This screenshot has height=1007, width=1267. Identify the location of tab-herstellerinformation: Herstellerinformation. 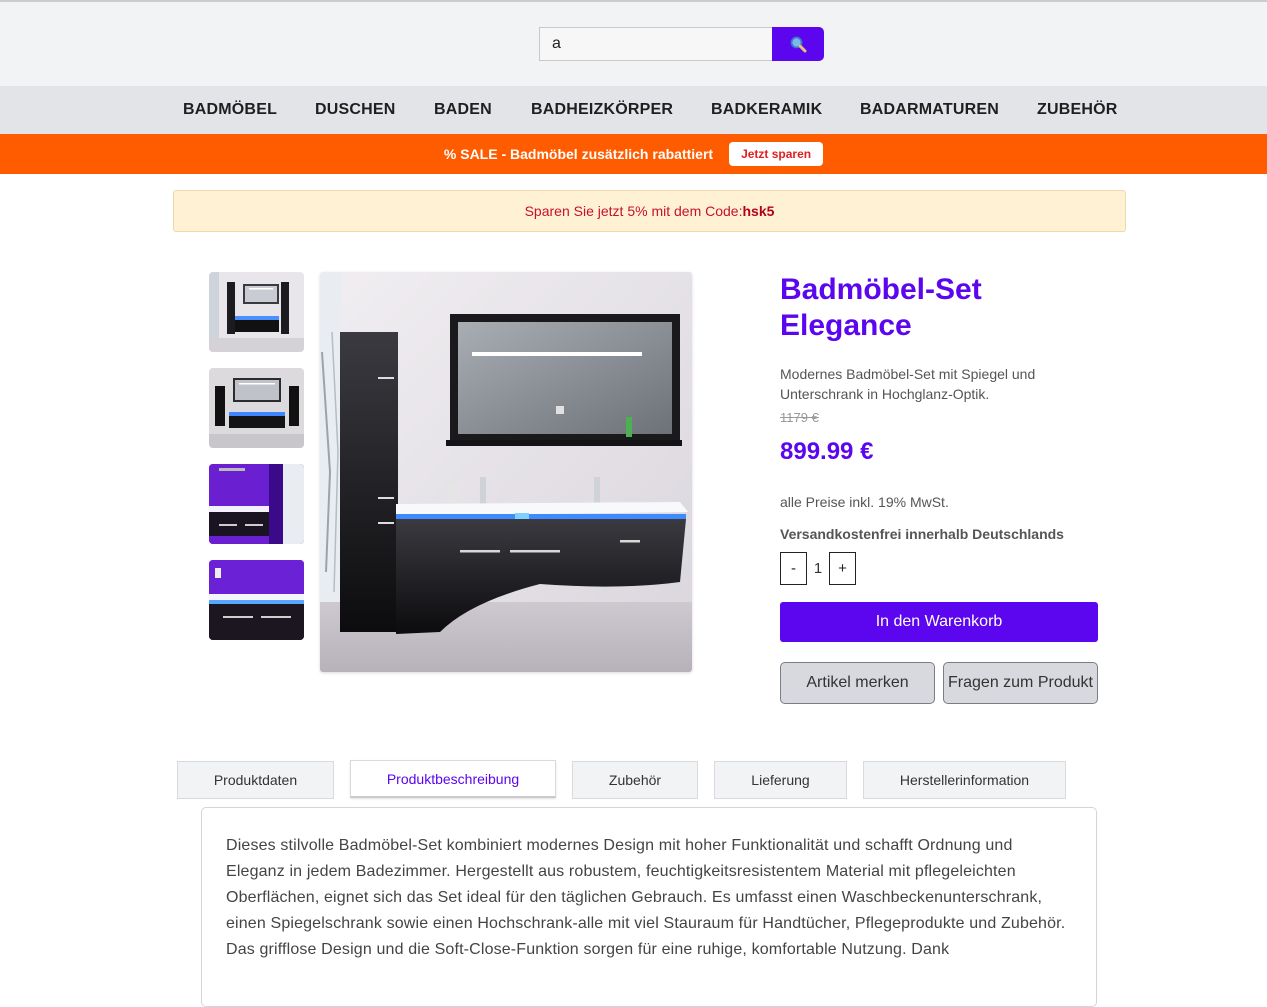
(964, 780).